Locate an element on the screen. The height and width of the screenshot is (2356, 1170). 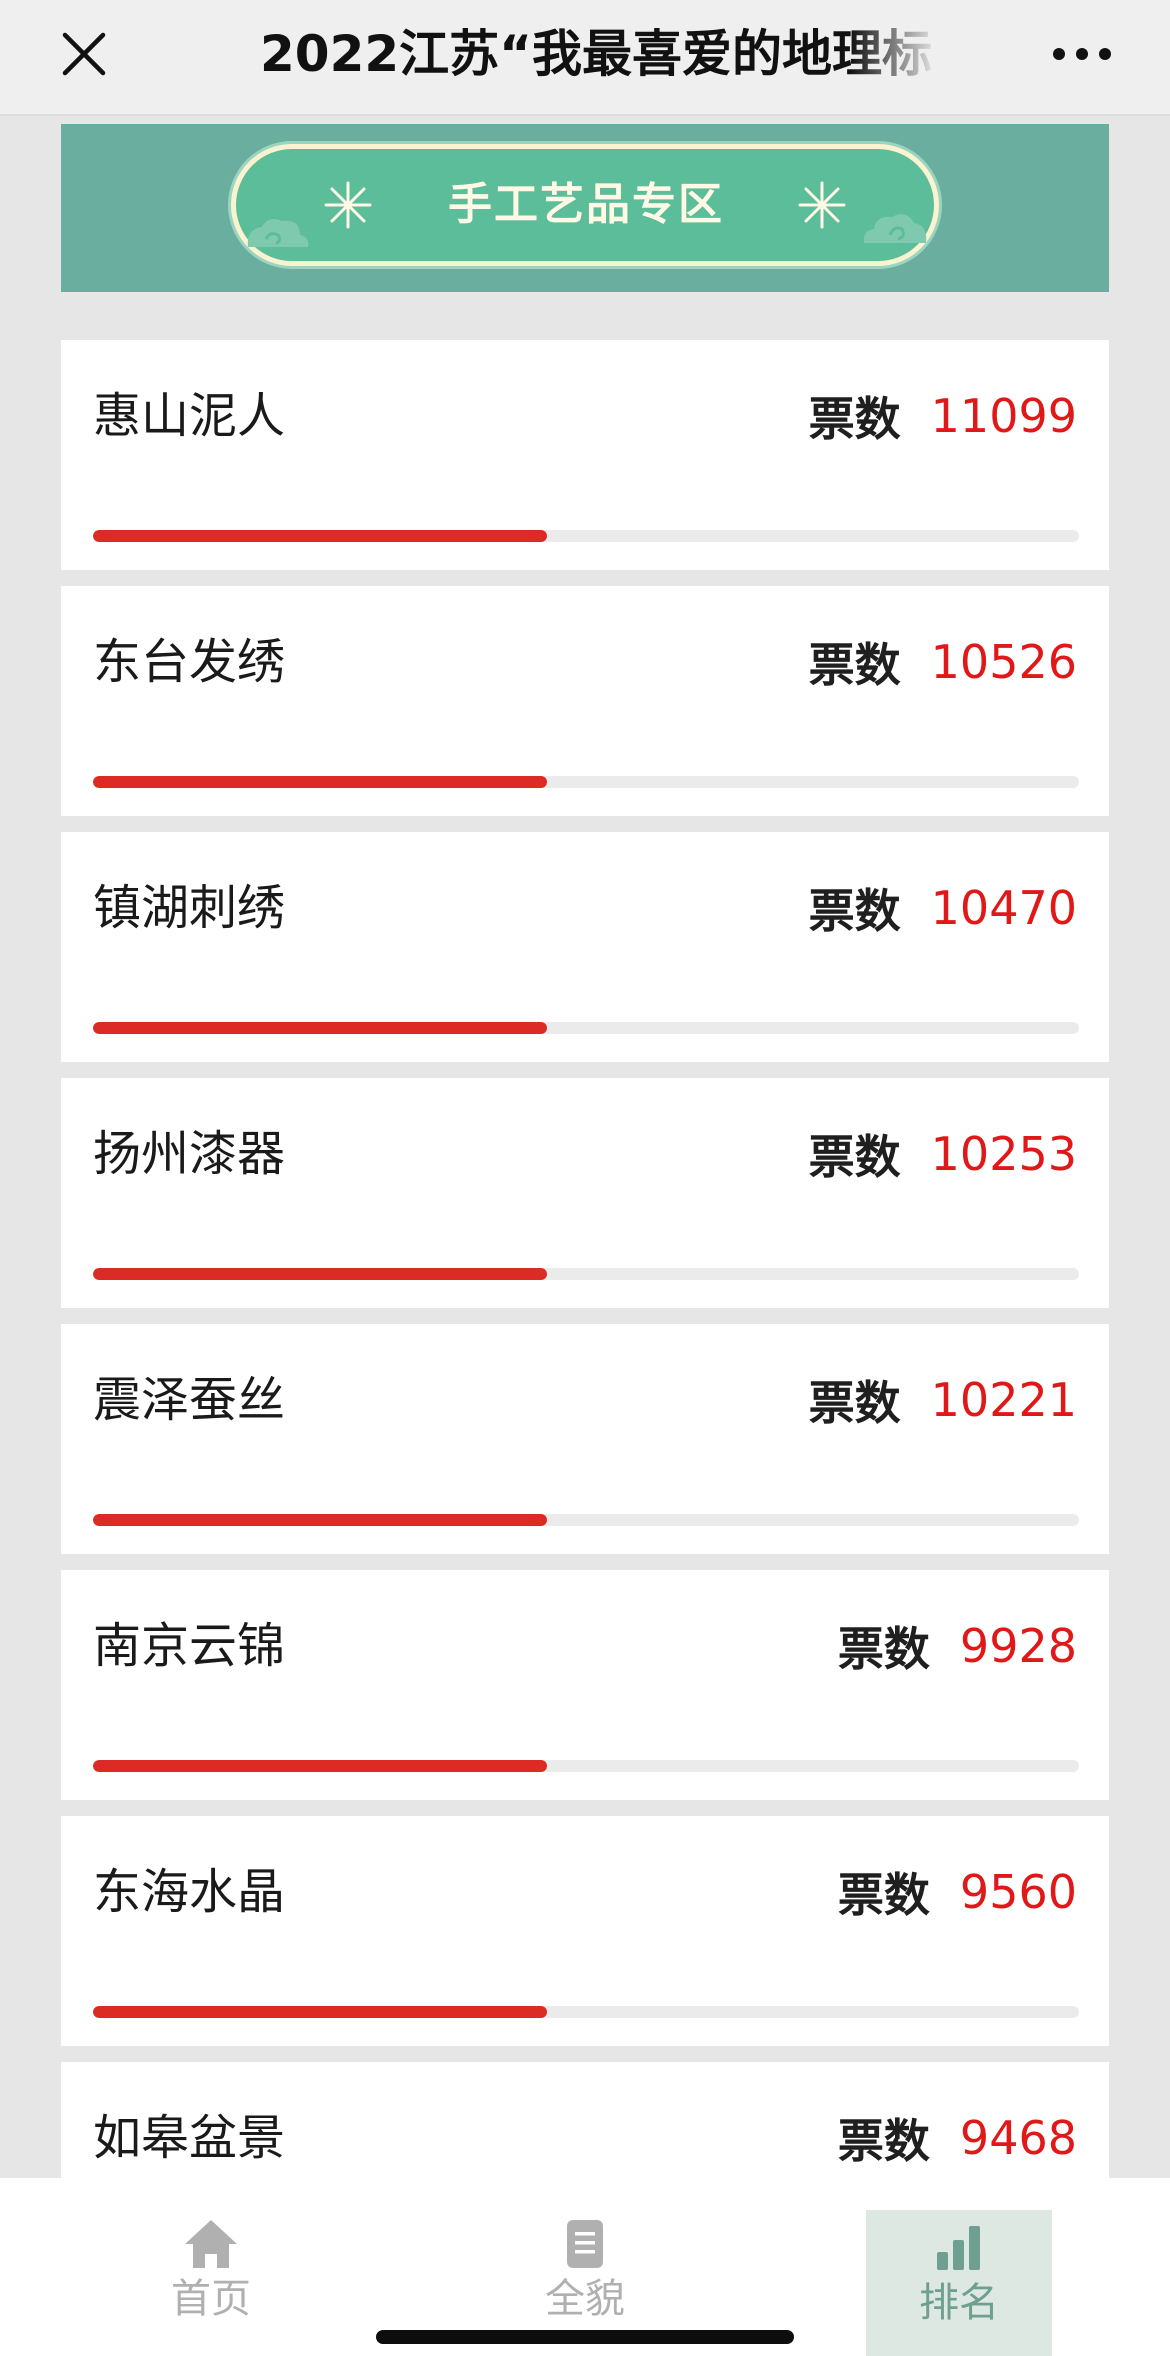
vote-count: 9560 is located at coordinates (1018, 1892).